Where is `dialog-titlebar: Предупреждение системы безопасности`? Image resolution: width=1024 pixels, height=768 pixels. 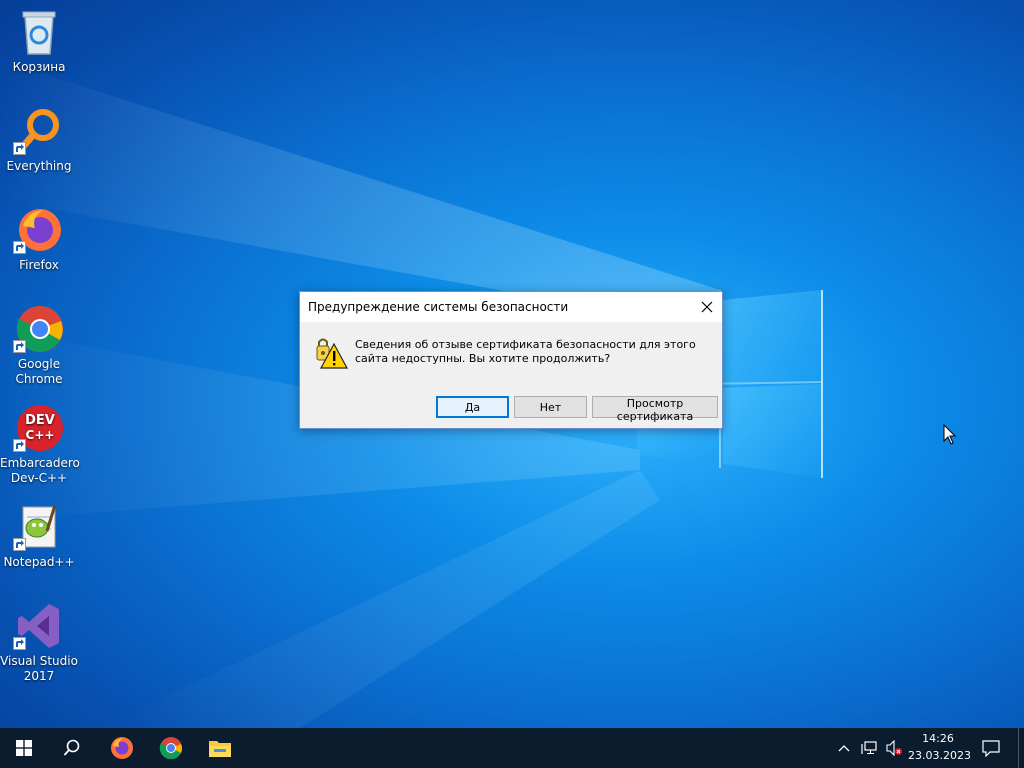
dialog-titlebar: Предупреждение системы безопасности is located at coordinates (511, 307).